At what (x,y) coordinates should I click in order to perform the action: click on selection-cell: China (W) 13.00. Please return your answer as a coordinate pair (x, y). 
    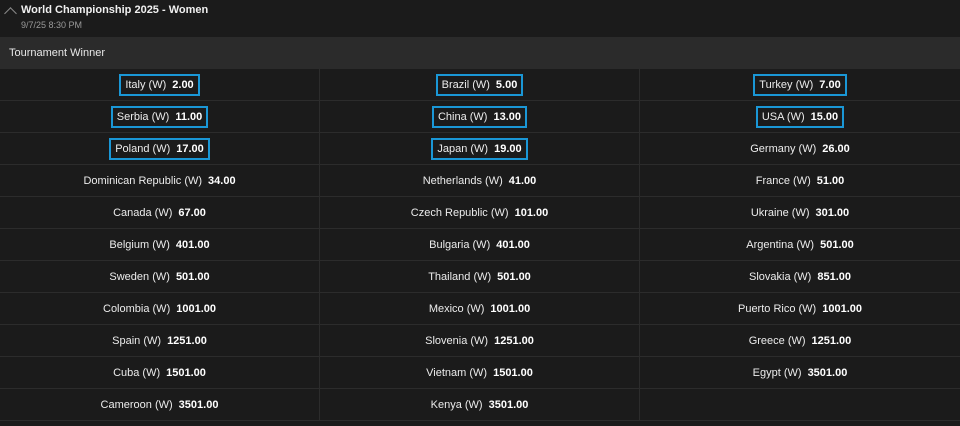
    Looking at the image, I should click on (480, 117).